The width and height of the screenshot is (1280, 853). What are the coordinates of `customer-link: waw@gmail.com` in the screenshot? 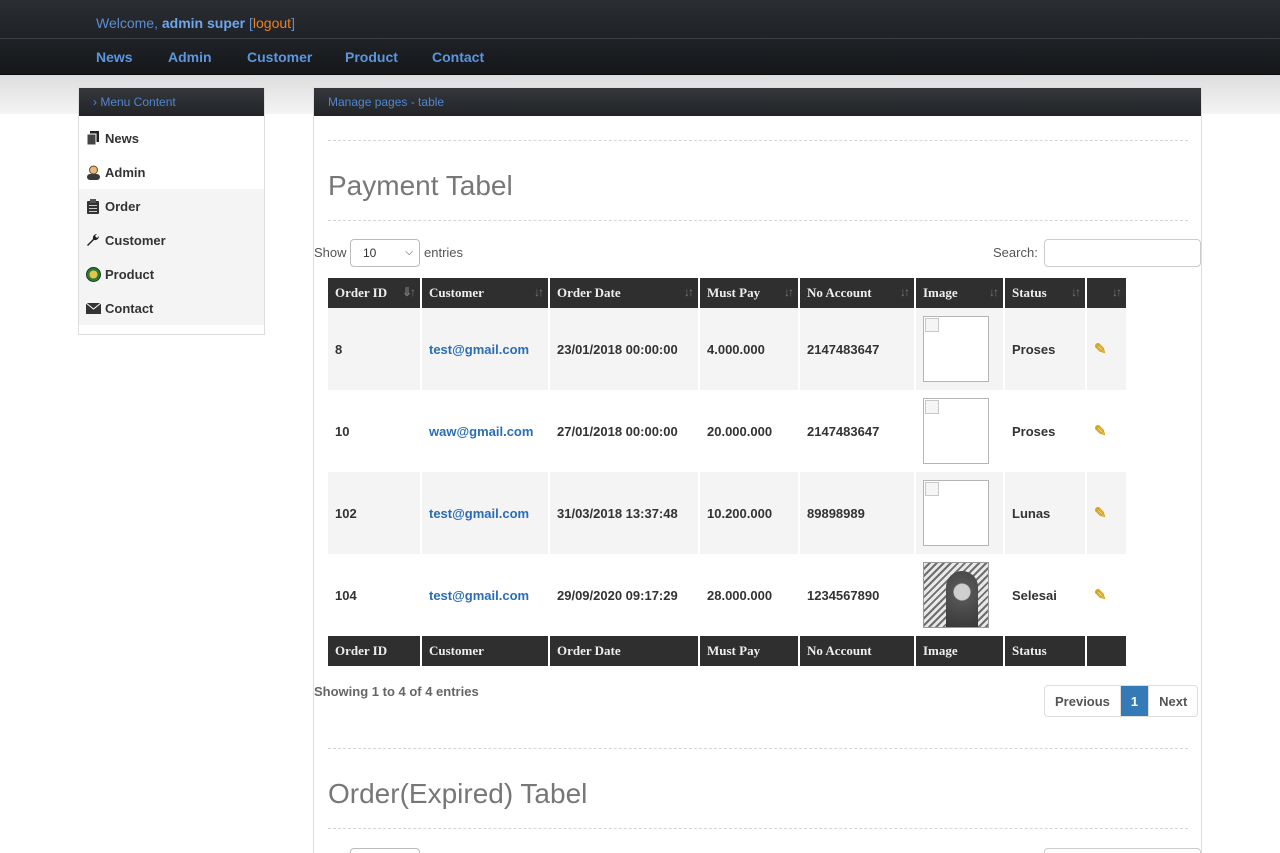 It's located at (481, 431).